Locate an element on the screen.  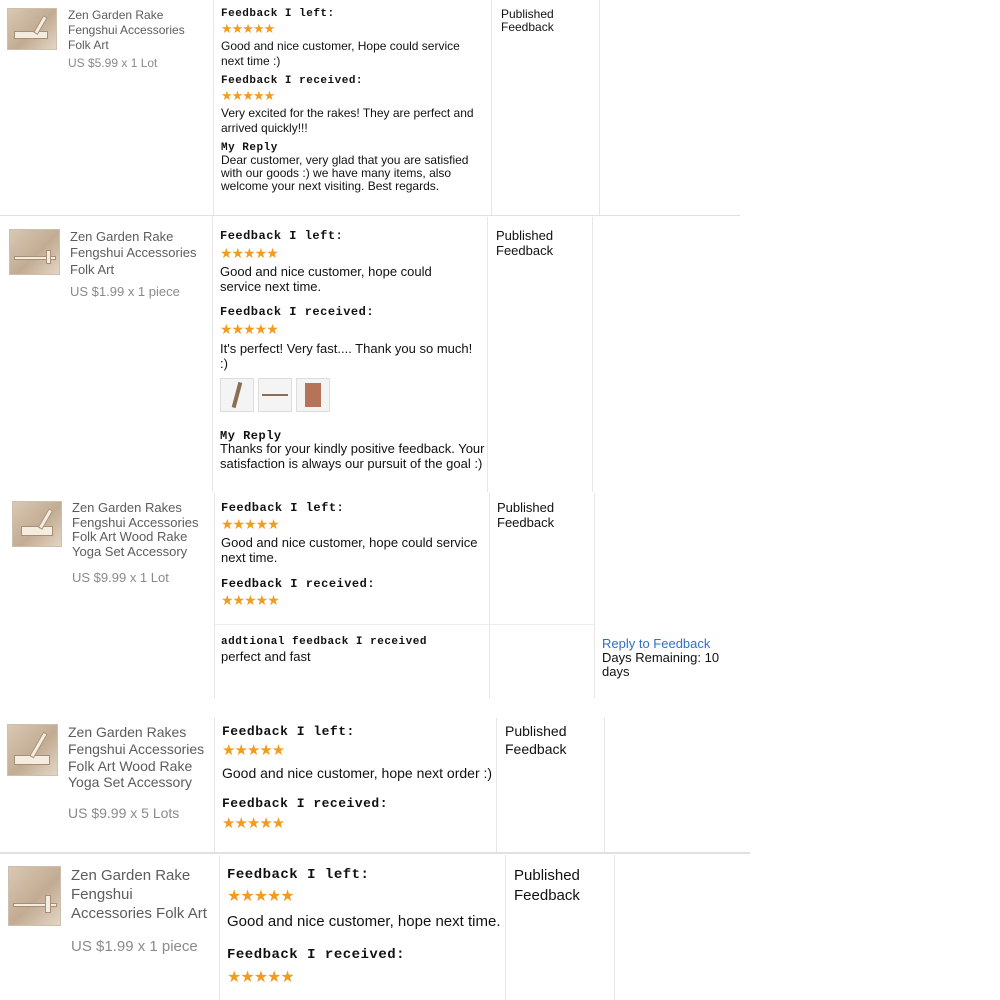
feedback-left-text: Good and nice customer, hope next time. is located at coordinates (364, 921).